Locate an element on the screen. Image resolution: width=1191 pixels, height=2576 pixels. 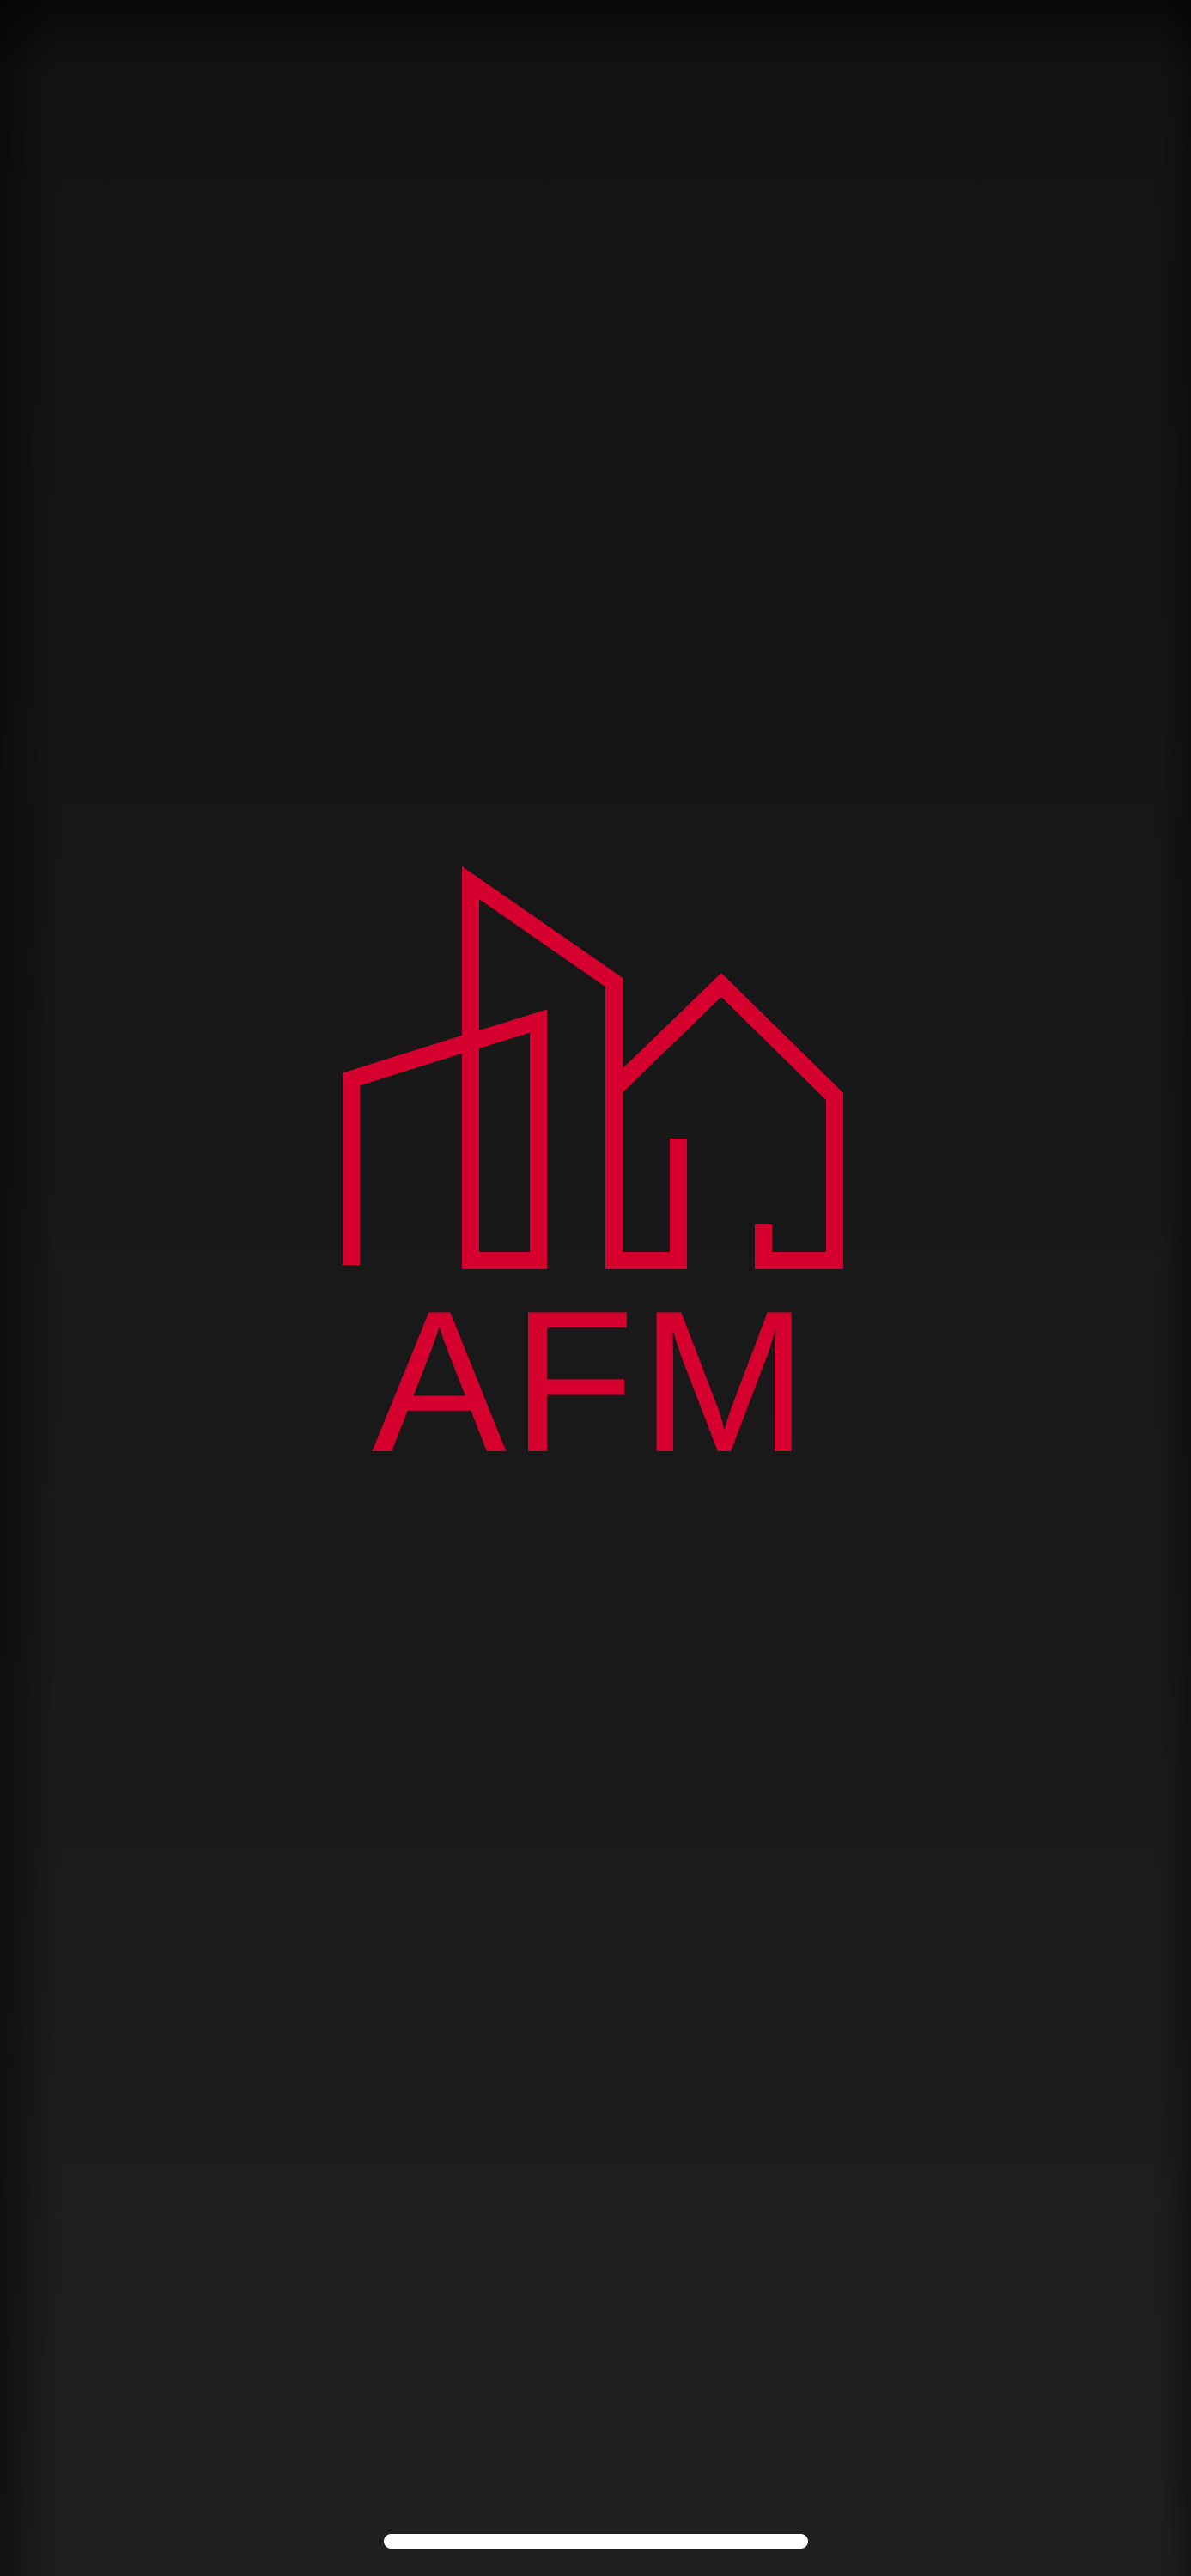
left-shadow is located at coordinates (30, 1288).